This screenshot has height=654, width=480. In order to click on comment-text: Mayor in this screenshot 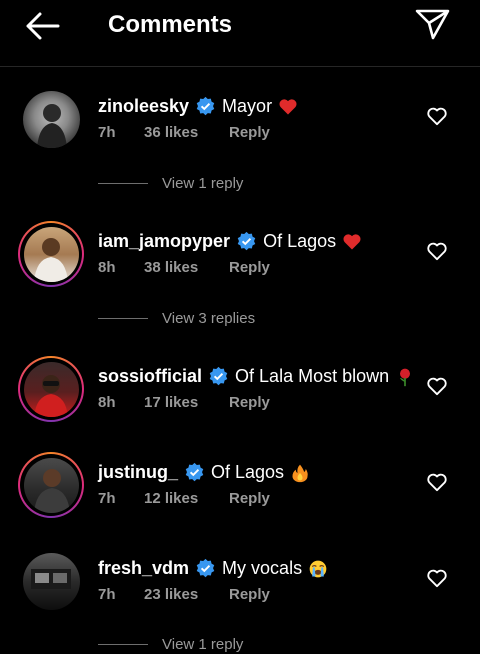, I will do `click(247, 106)`.